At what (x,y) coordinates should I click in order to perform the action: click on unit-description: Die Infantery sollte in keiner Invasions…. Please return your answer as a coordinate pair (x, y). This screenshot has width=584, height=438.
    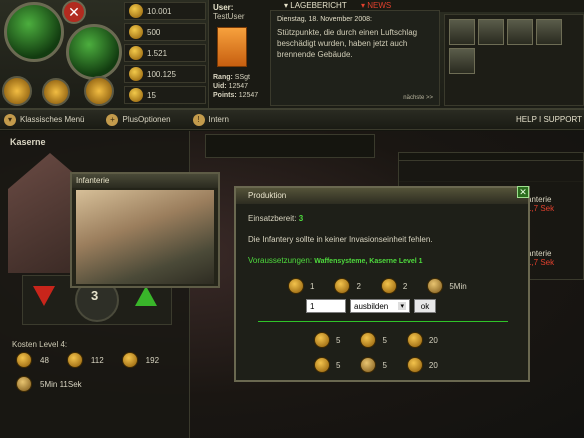
    Looking at the image, I should click on (340, 239).